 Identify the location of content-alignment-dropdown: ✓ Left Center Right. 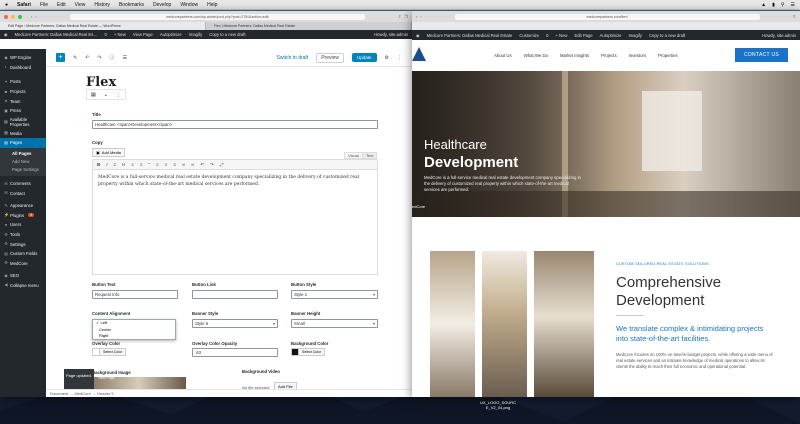
(134, 329).